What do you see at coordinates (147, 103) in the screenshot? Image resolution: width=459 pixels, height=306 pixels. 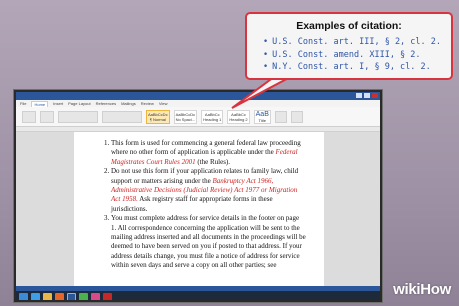 I see `tab-review: Review` at bounding box center [147, 103].